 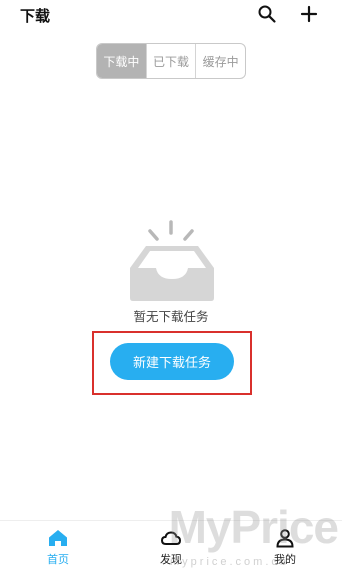 What do you see at coordinates (309, 14) in the screenshot?
I see `plus-icon` at bounding box center [309, 14].